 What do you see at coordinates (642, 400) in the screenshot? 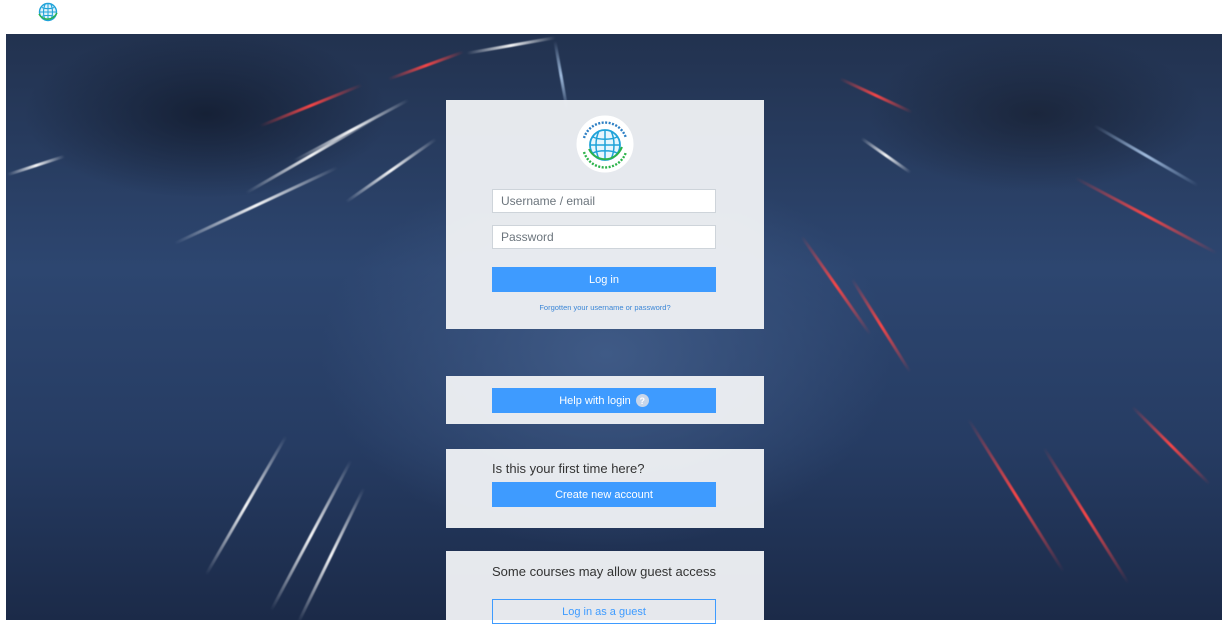
I see `question-icon: ?` at bounding box center [642, 400].